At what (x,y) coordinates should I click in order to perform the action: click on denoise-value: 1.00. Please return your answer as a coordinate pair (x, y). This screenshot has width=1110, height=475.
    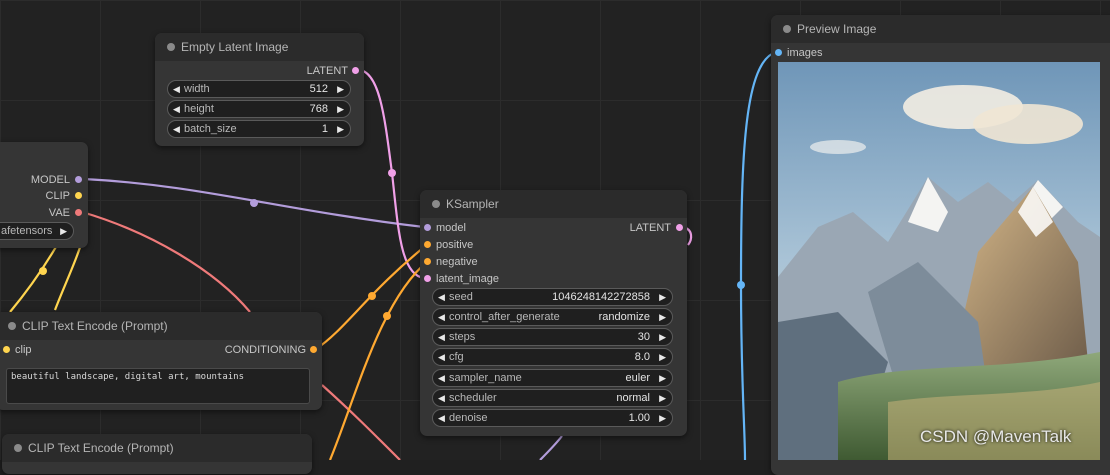
    Looking at the image, I should click on (639, 418).